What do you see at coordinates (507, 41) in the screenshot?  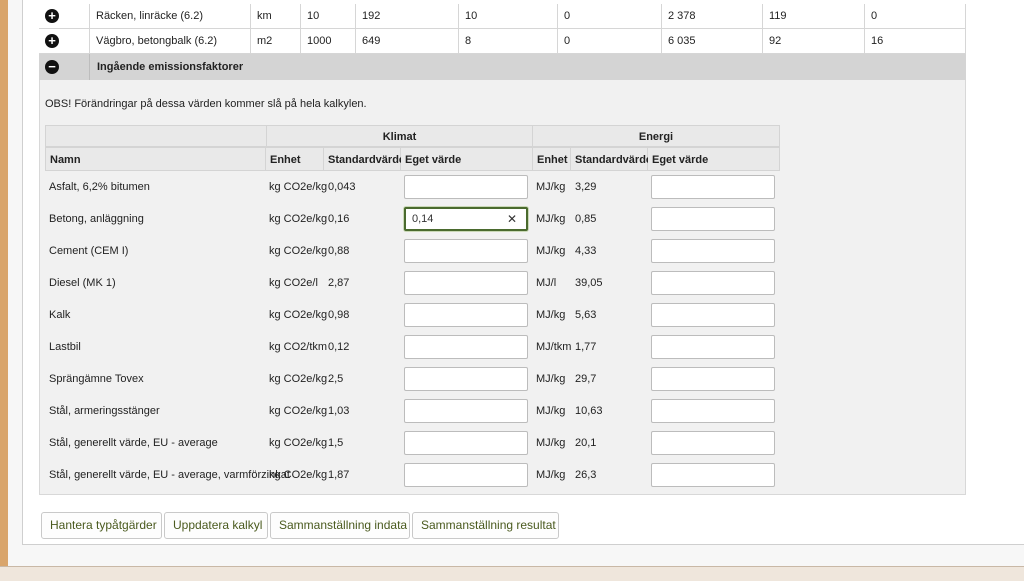 I see `row-cell: 8` at bounding box center [507, 41].